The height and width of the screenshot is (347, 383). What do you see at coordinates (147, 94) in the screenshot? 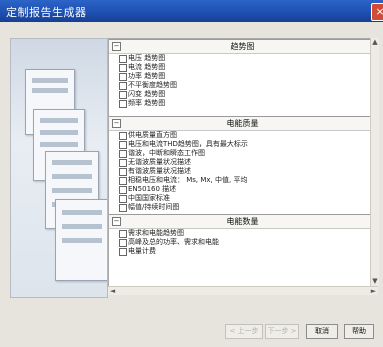
I see `item-label: 闪变 趋势图` at bounding box center [147, 94].